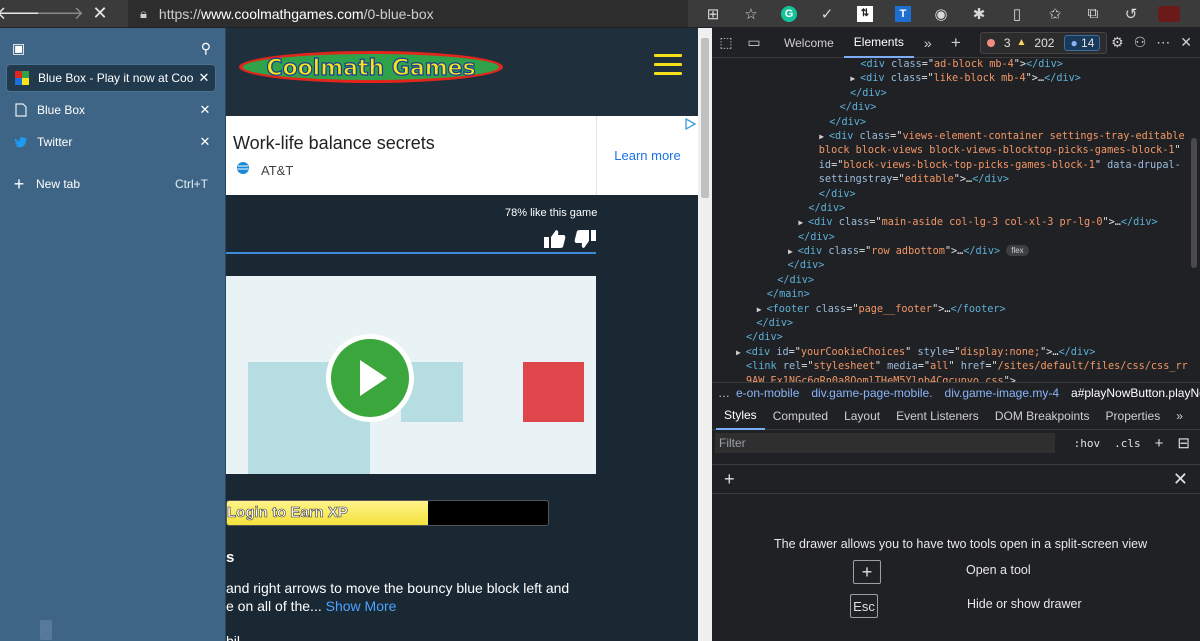 The width and height of the screenshot is (1200, 641). What do you see at coordinates (809, 43) in the screenshot?
I see `tab-welcome: Welcome` at bounding box center [809, 43].